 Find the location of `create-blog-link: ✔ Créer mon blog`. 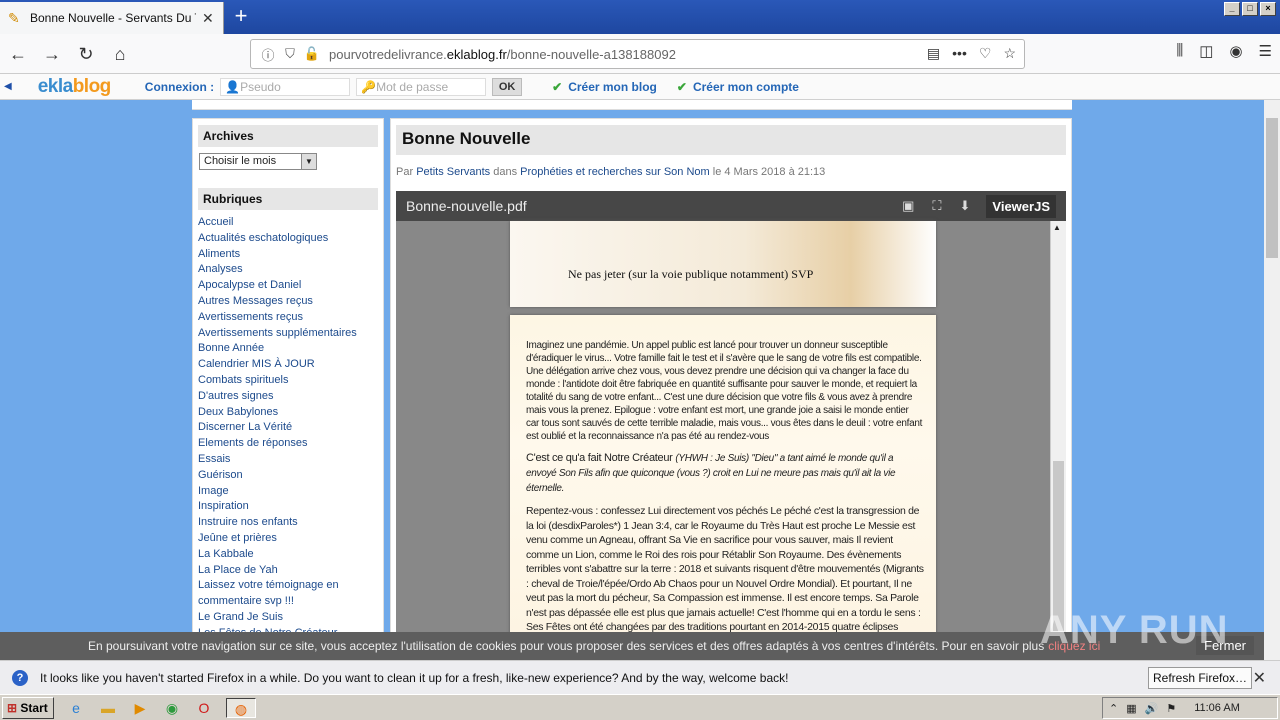

create-blog-link: ✔ Créer mon blog is located at coordinates (604, 87).